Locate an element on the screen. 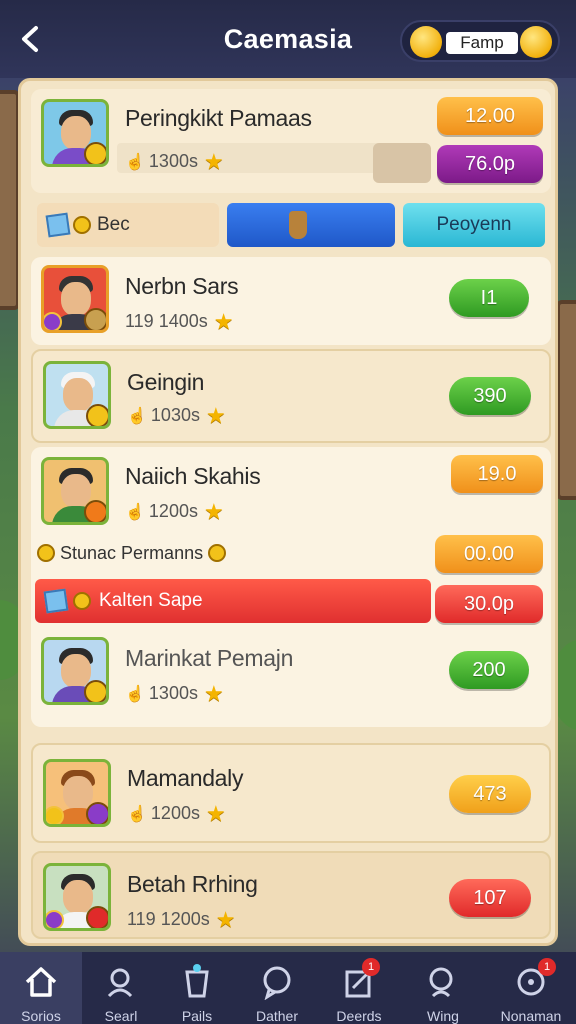 This screenshot has height=1024, width=576. highlight-strip: Kalten Sape is located at coordinates (233, 601).